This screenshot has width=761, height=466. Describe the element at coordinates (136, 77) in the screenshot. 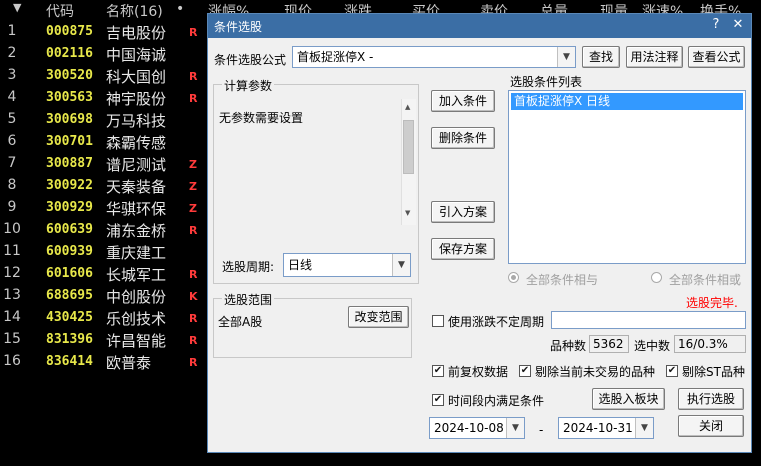

I see `stock-name: 科大国创` at that location.